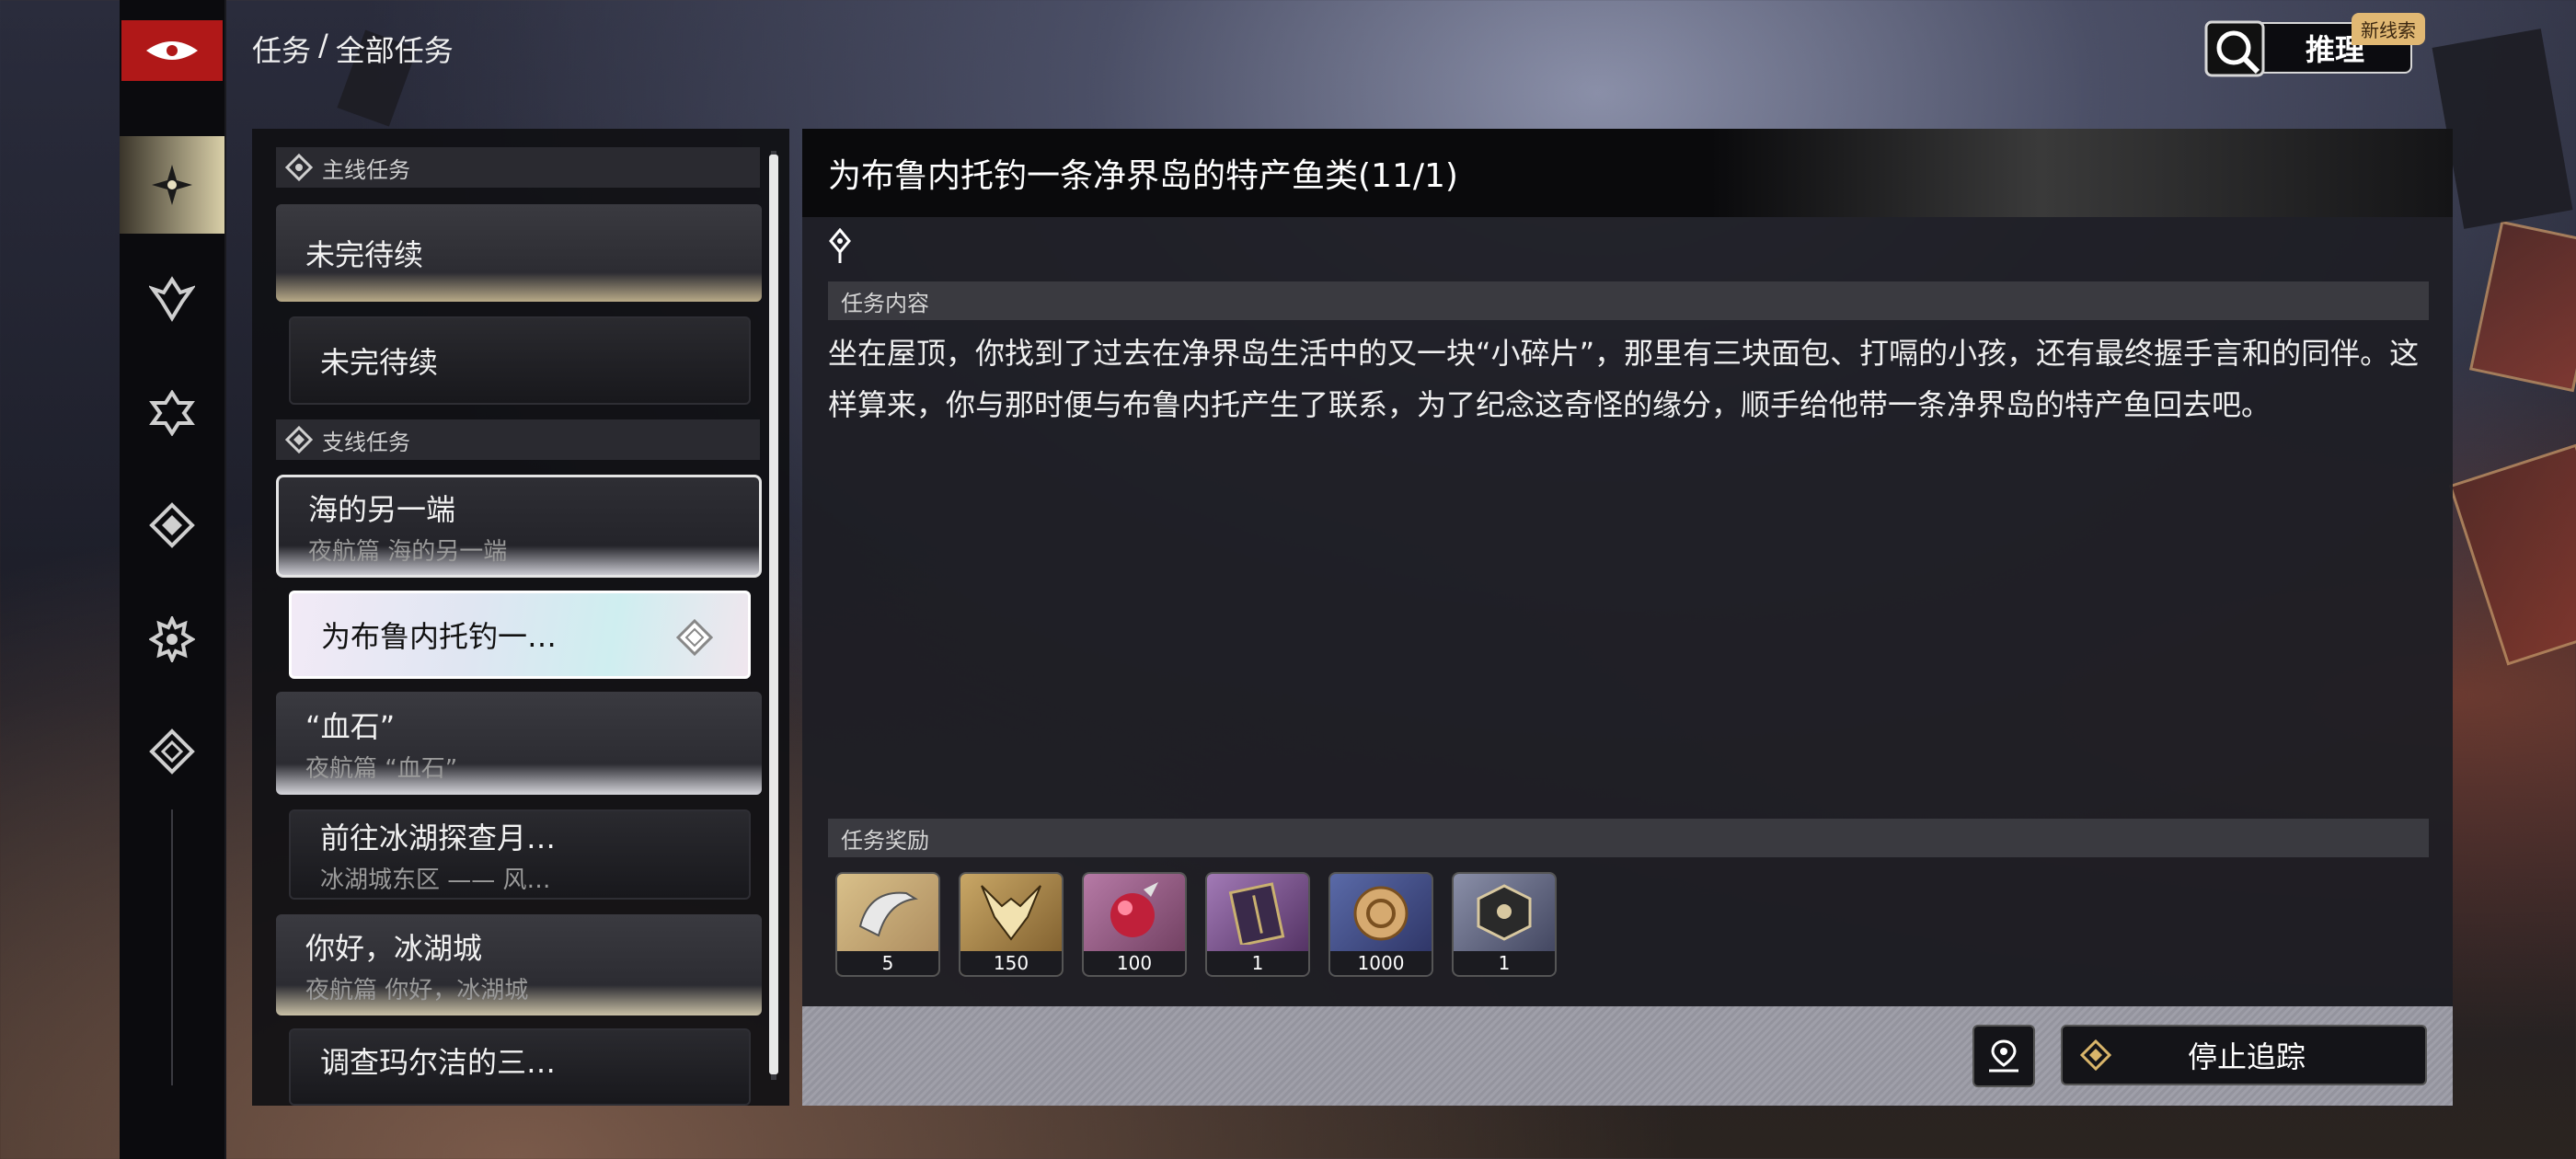  Describe the element at coordinates (394, 50) in the screenshot. I see `breadcrumb-current: 全部任务` at that location.